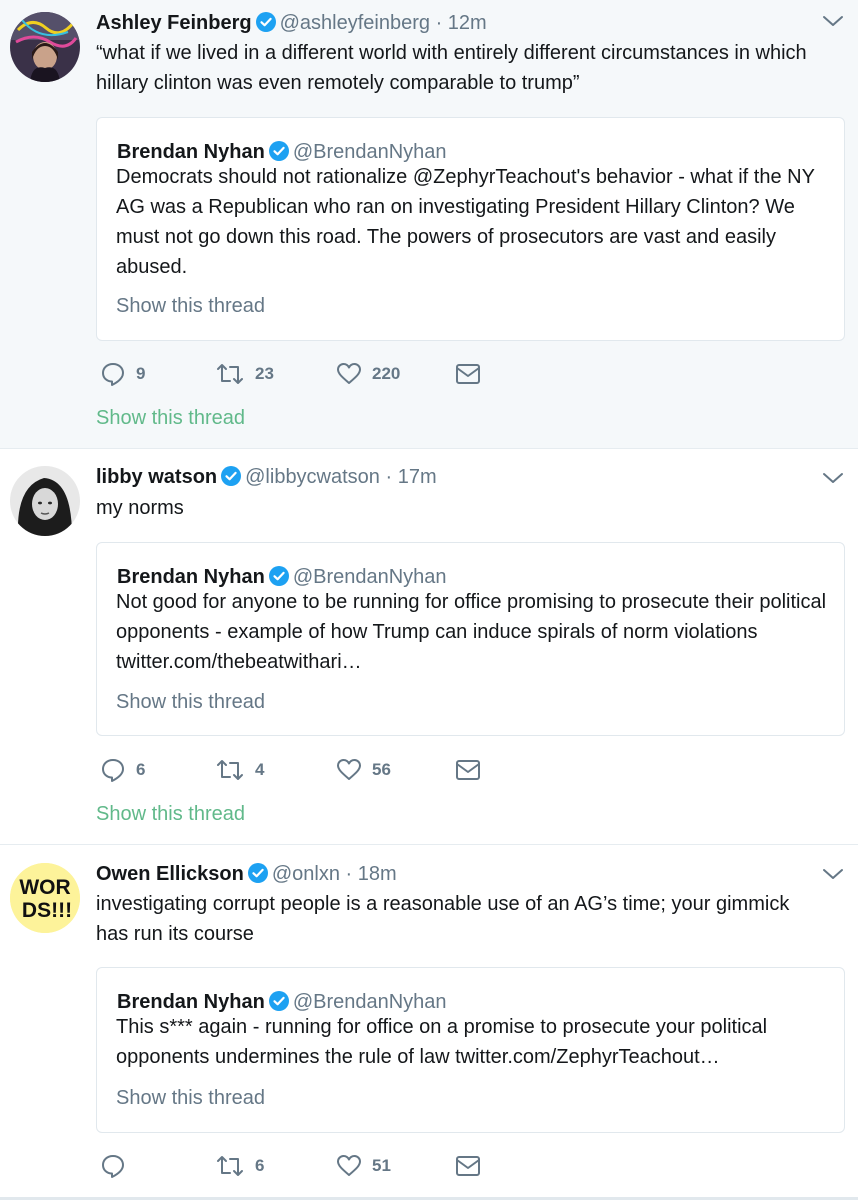  I want to click on avatar-text: WOR, so click(44, 887).